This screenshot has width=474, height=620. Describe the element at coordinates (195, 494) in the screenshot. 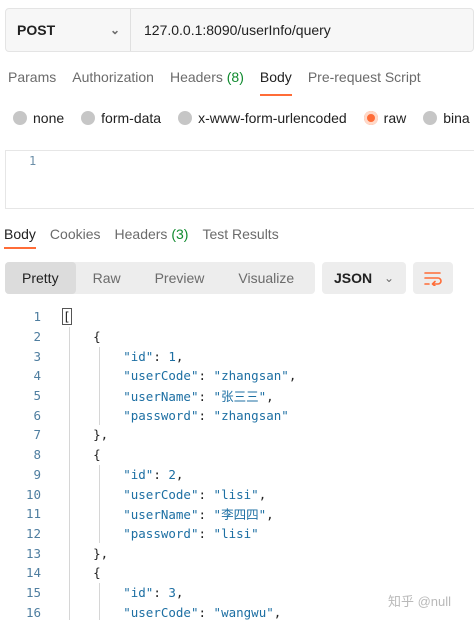

I see `code-text: "userCode": "lisi",` at that location.